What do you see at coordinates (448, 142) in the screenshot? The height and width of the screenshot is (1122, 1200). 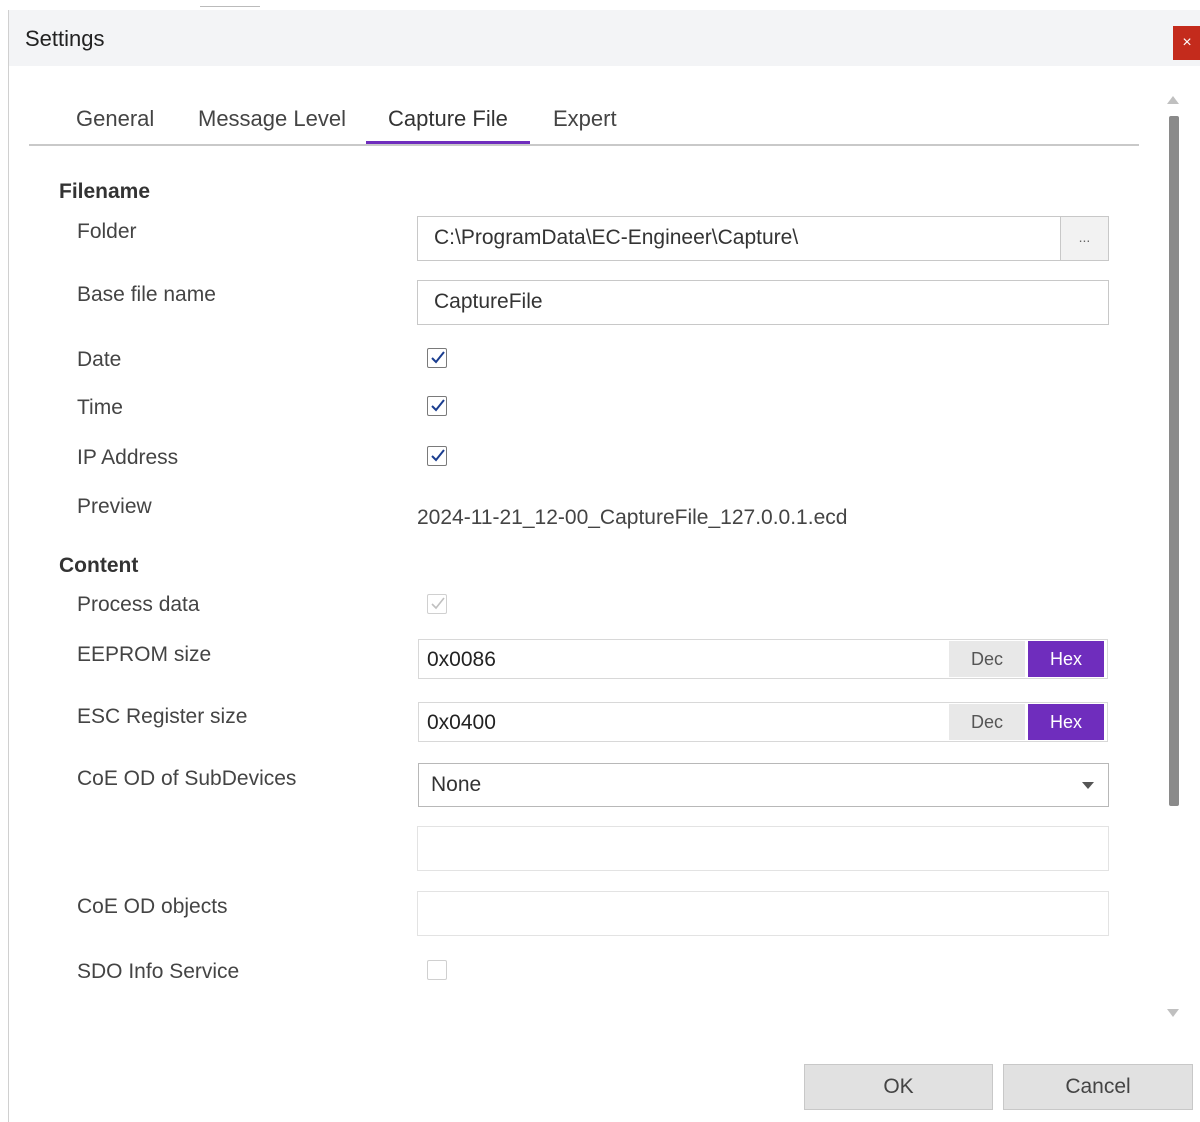 I see `active-tab-indicator` at bounding box center [448, 142].